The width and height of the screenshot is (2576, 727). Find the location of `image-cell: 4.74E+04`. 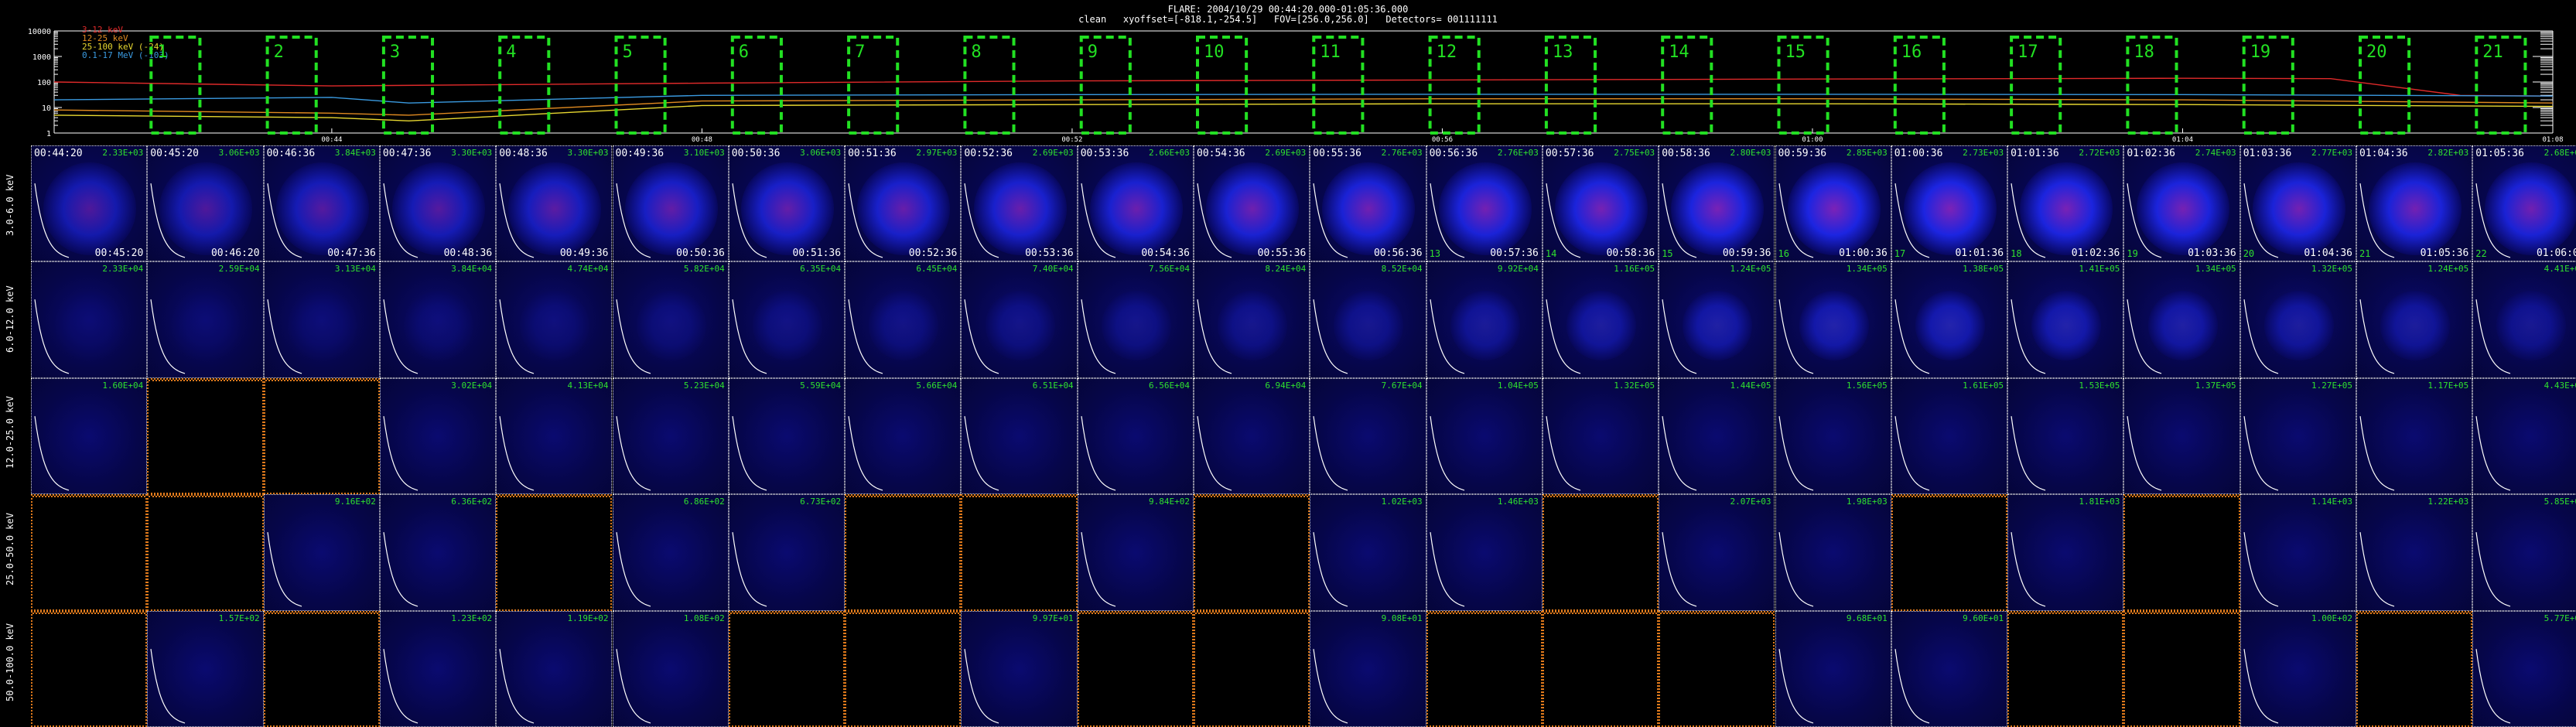

image-cell: 4.74E+04 is located at coordinates (554, 319).